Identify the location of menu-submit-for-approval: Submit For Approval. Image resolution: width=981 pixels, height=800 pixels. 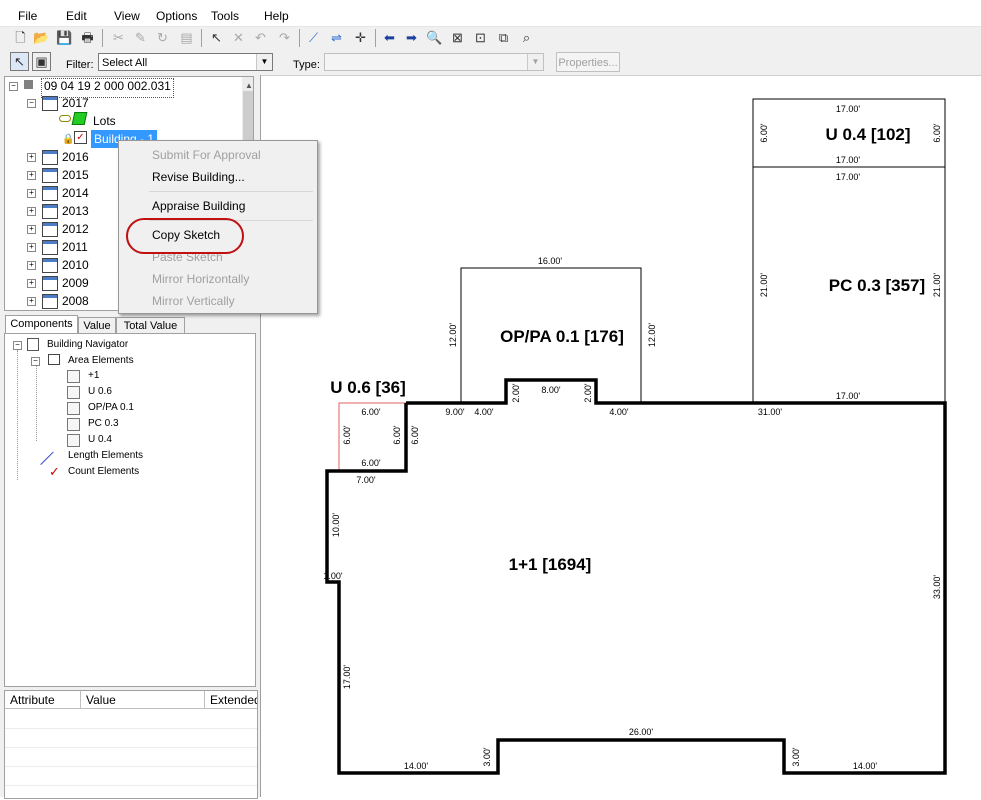
(206, 155).